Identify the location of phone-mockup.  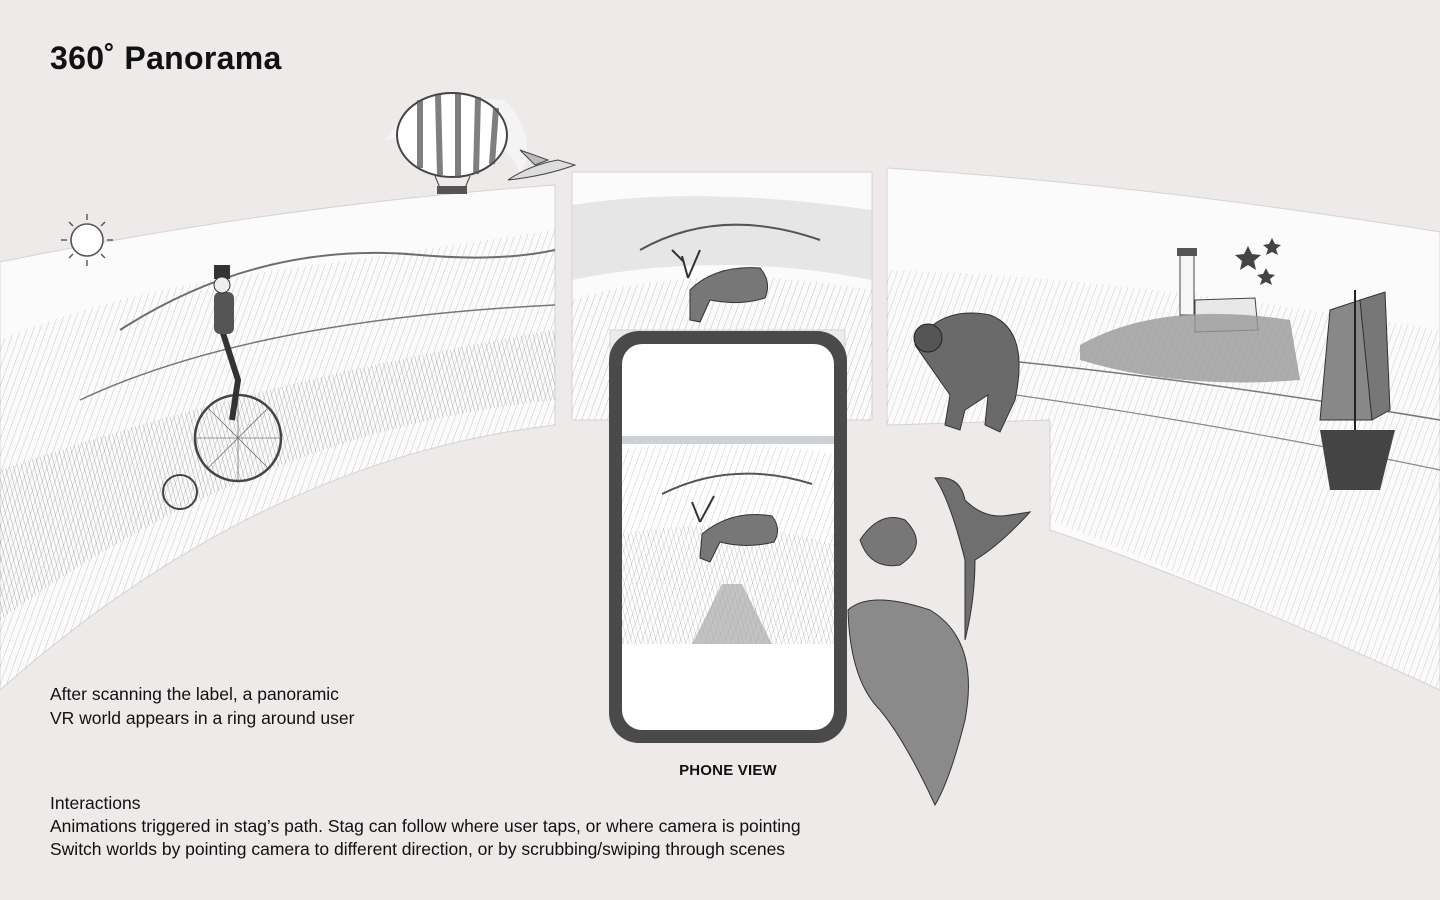
(728, 537).